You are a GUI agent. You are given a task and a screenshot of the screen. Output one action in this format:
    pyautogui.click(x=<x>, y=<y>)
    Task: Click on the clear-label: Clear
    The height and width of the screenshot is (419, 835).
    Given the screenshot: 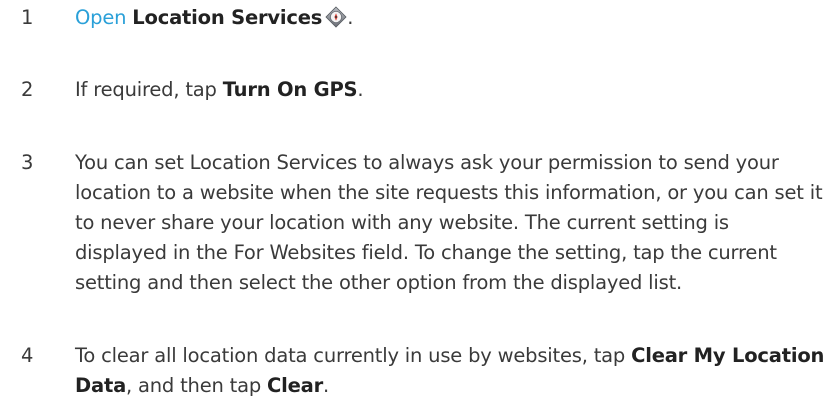 What is the action you would take?
    pyautogui.click(x=295, y=385)
    